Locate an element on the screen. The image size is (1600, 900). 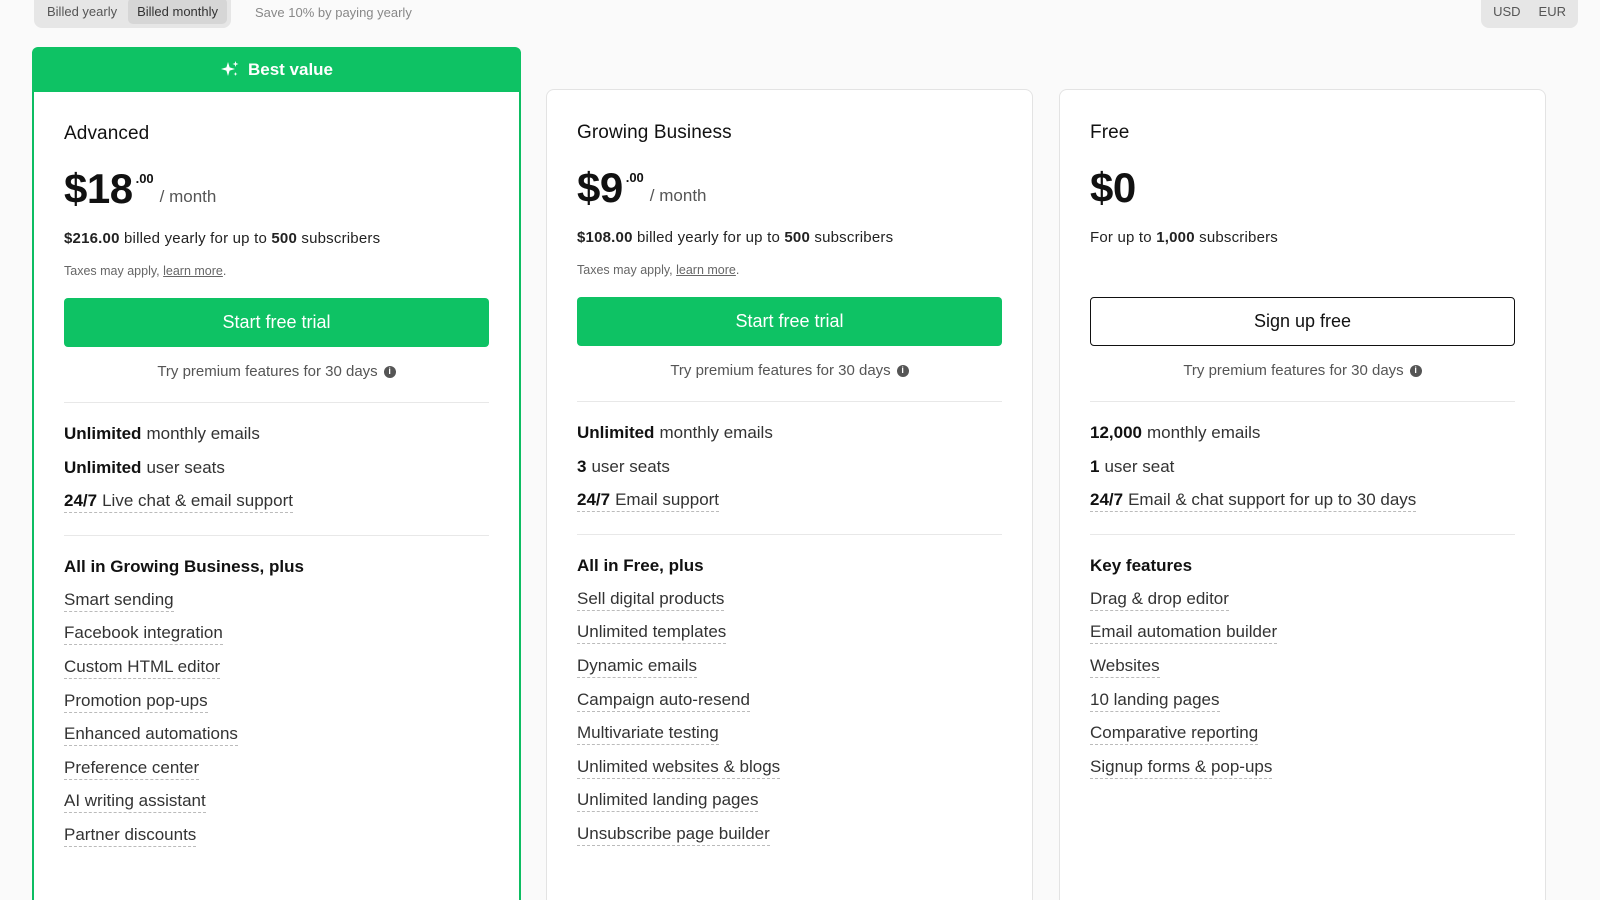
feature-item: Unlimited websites & blogs is located at coordinates (789, 768).